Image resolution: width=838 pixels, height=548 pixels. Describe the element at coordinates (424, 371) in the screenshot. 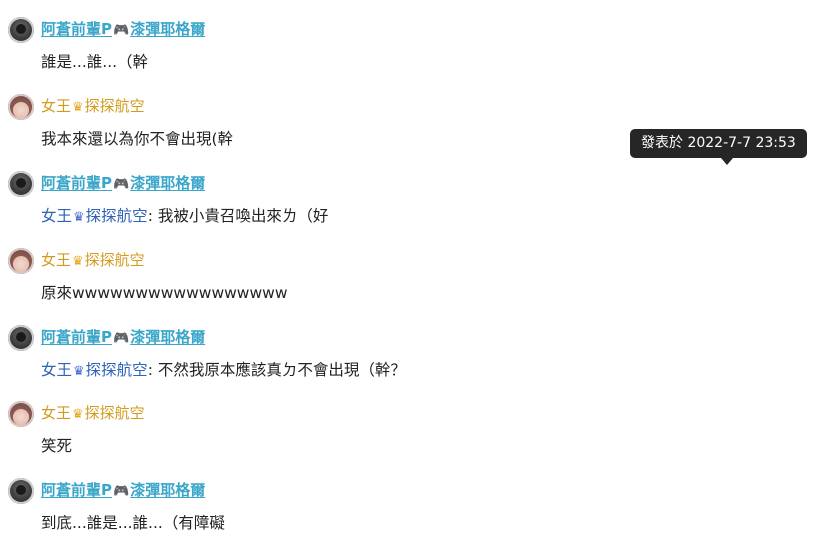

I see `comment-text: 女王♛探探航空: 不然我原本應該真ㄉ不會出現（幹？` at that location.